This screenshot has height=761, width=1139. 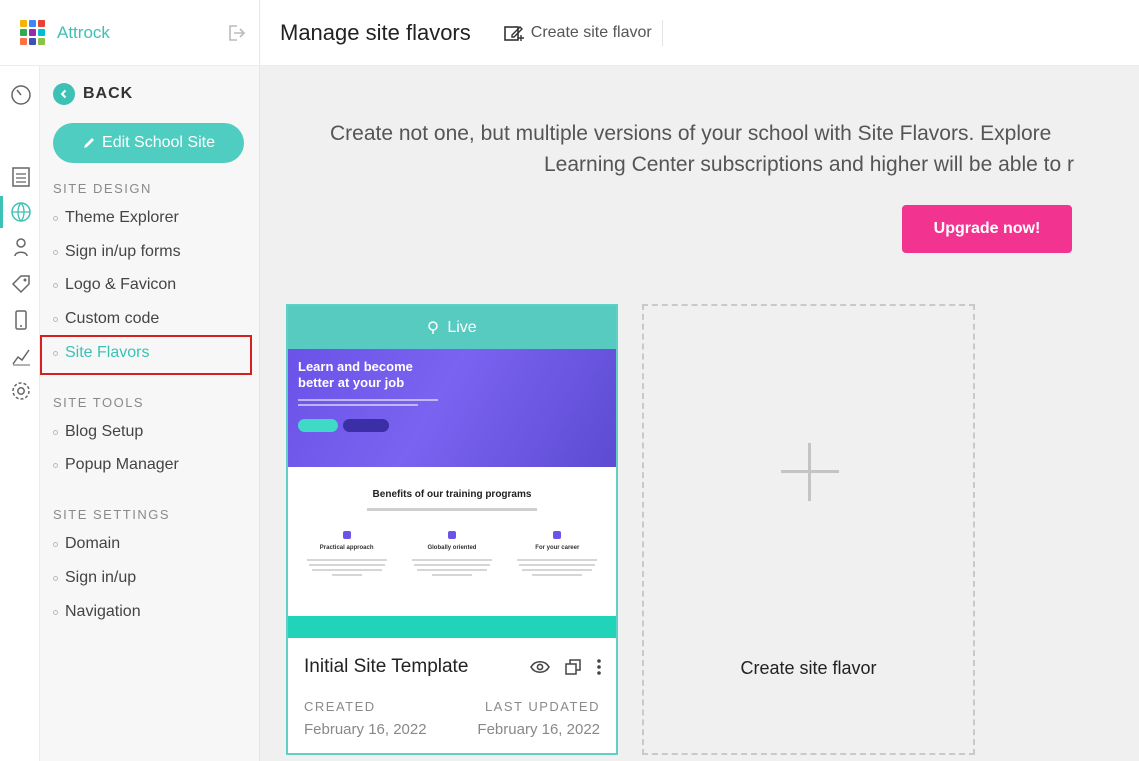 I want to click on nav-label: Navigation, so click(x=103, y=611).